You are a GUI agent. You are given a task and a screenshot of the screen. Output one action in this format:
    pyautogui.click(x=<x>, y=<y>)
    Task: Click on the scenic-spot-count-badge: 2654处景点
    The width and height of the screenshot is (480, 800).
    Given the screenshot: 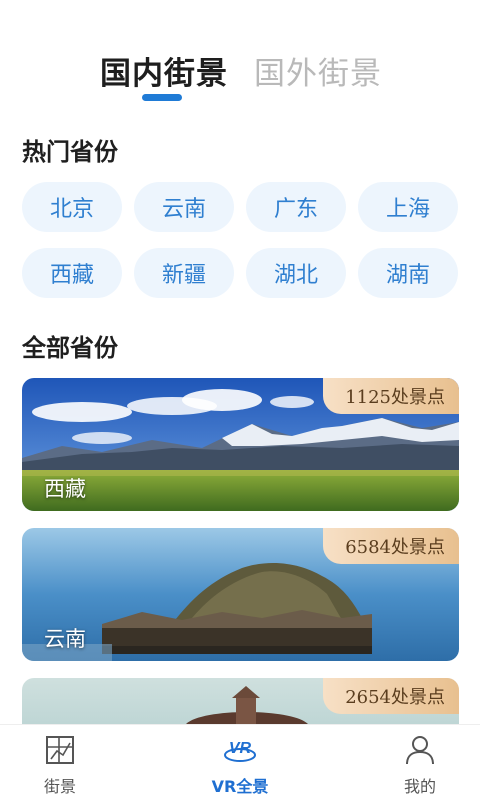 What is the action you would take?
    pyautogui.click(x=391, y=696)
    